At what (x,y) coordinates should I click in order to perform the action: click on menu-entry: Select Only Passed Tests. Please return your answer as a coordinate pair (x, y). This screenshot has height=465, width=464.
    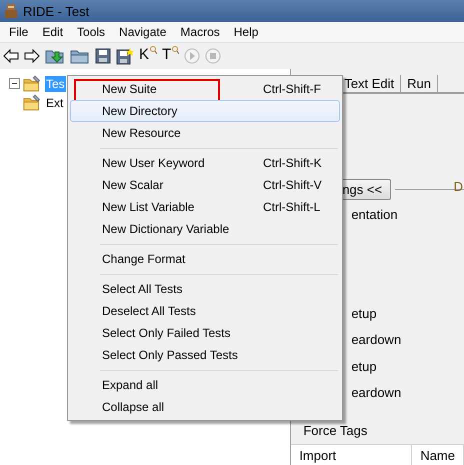
    Looking at the image, I should click on (205, 355).